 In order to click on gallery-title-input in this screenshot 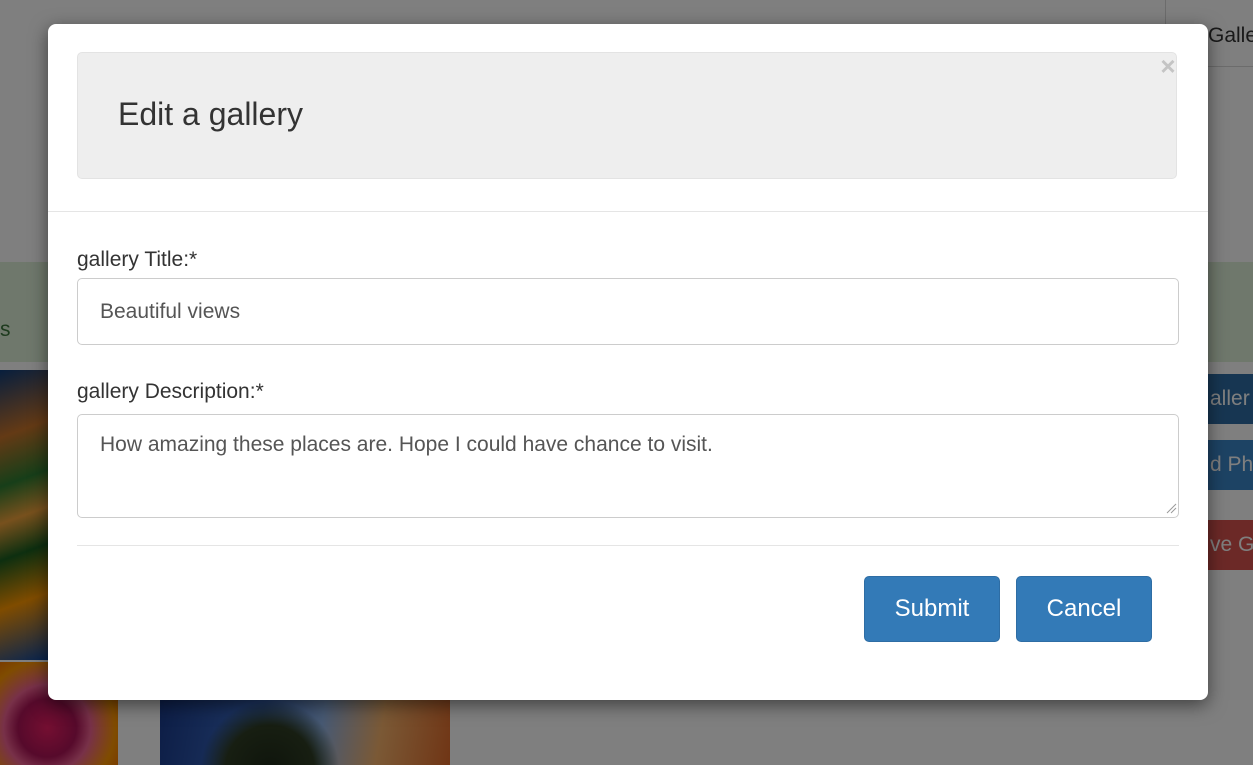, I will do `click(628, 311)`.